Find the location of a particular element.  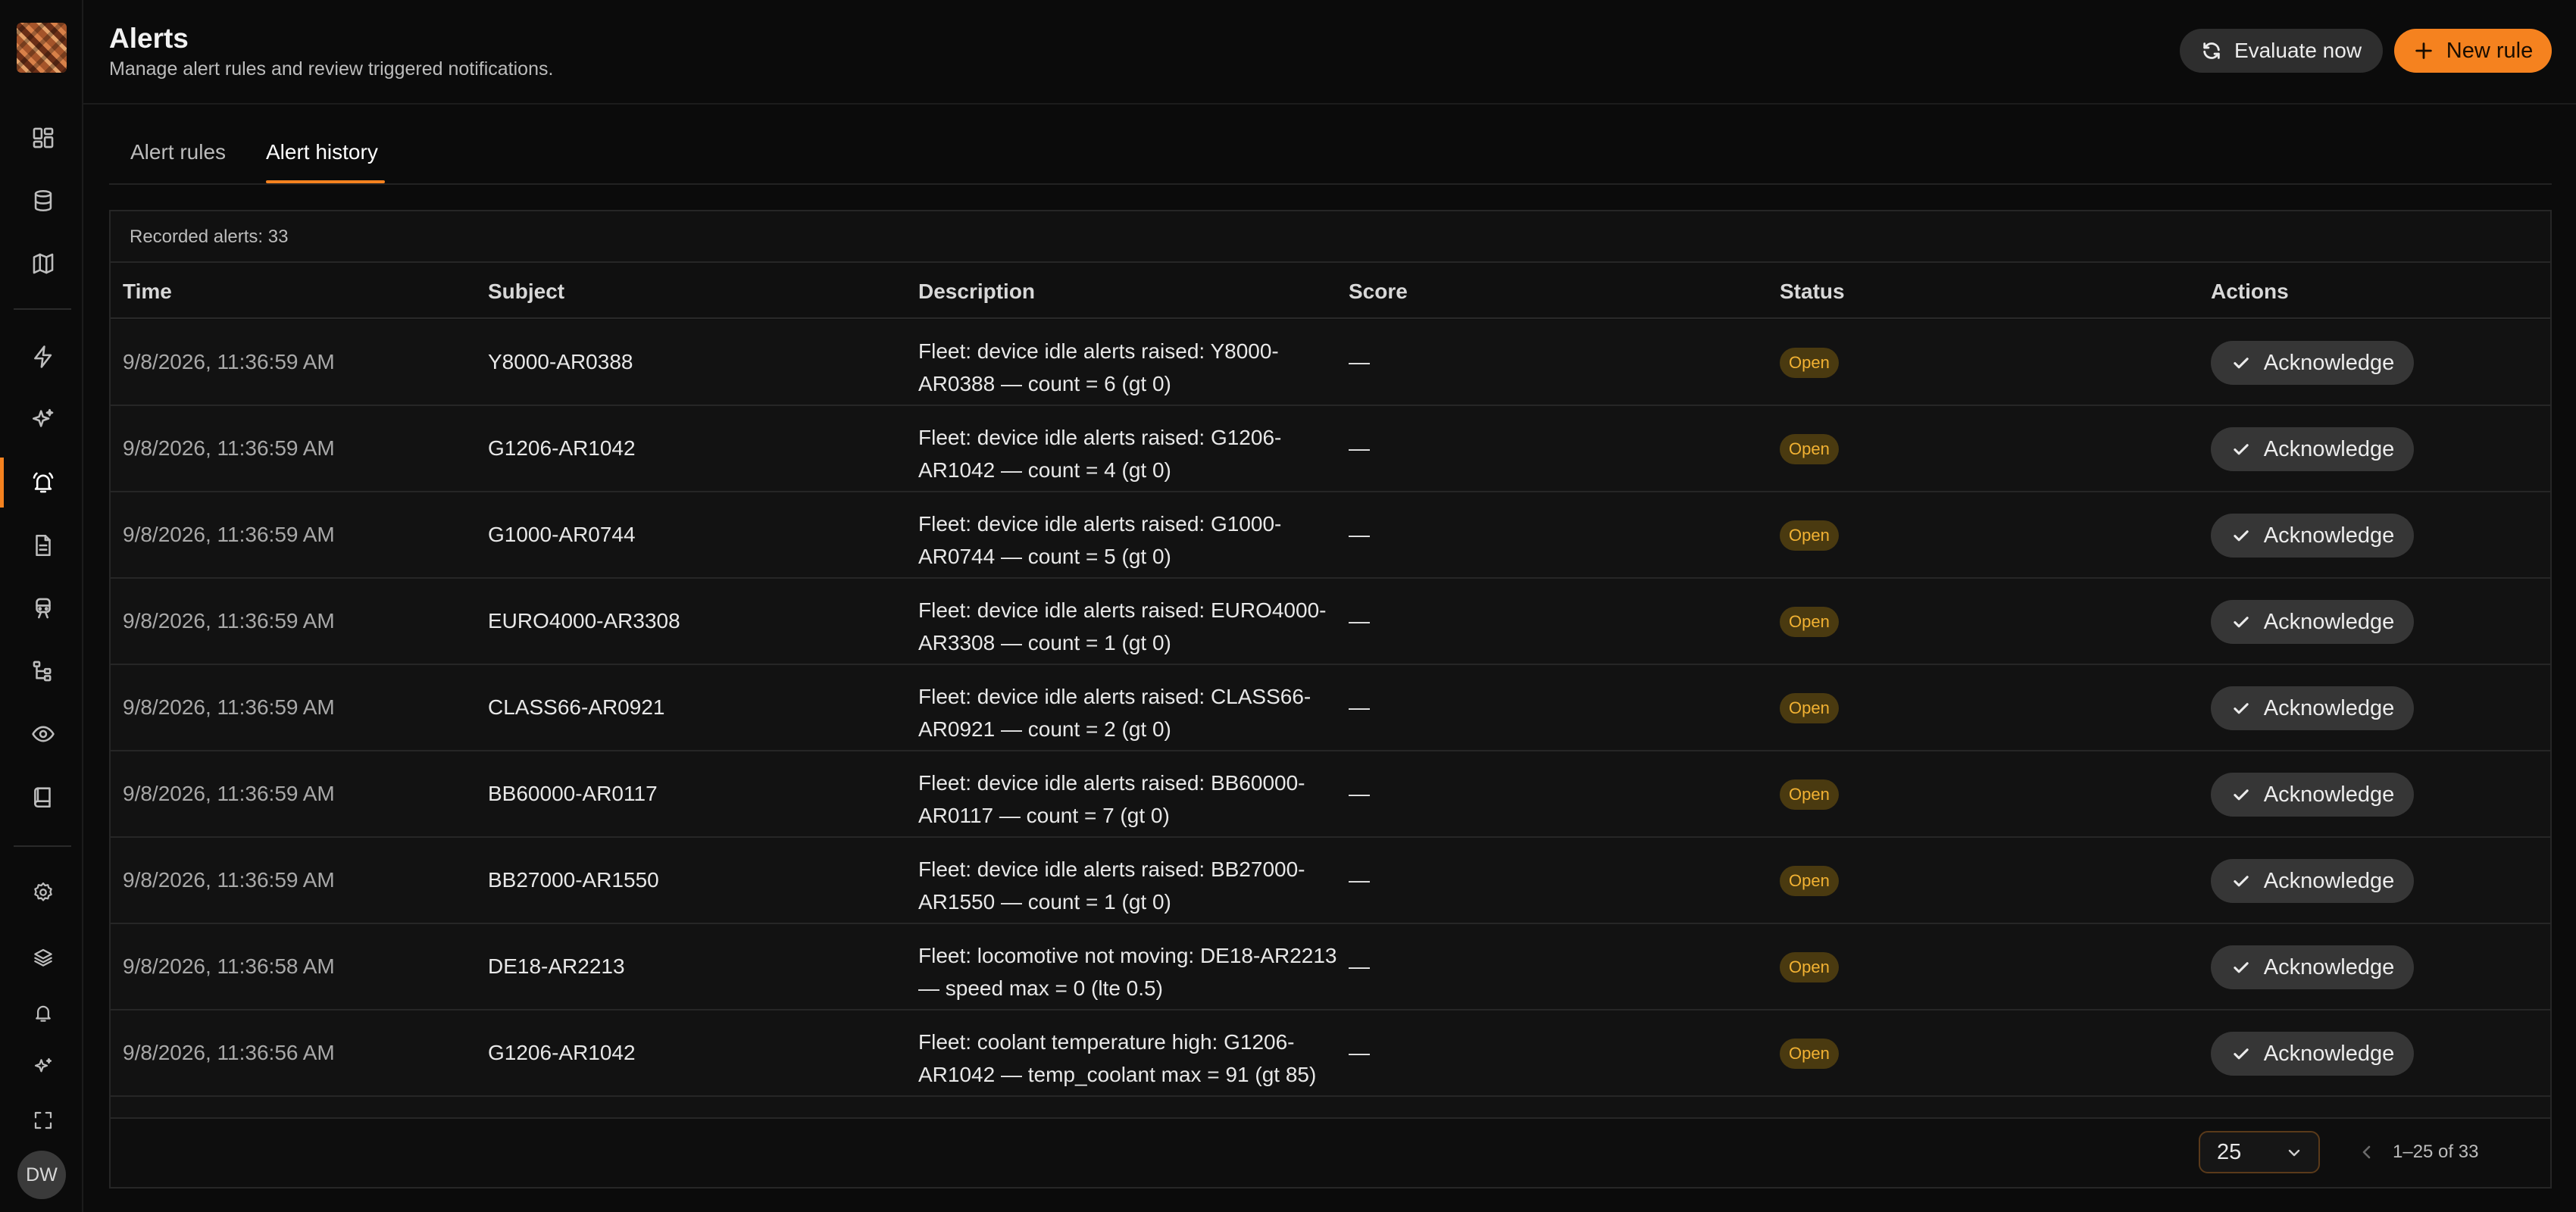

table-summary: Recorded alerts: 33 is located at coordinates (1330, 237).